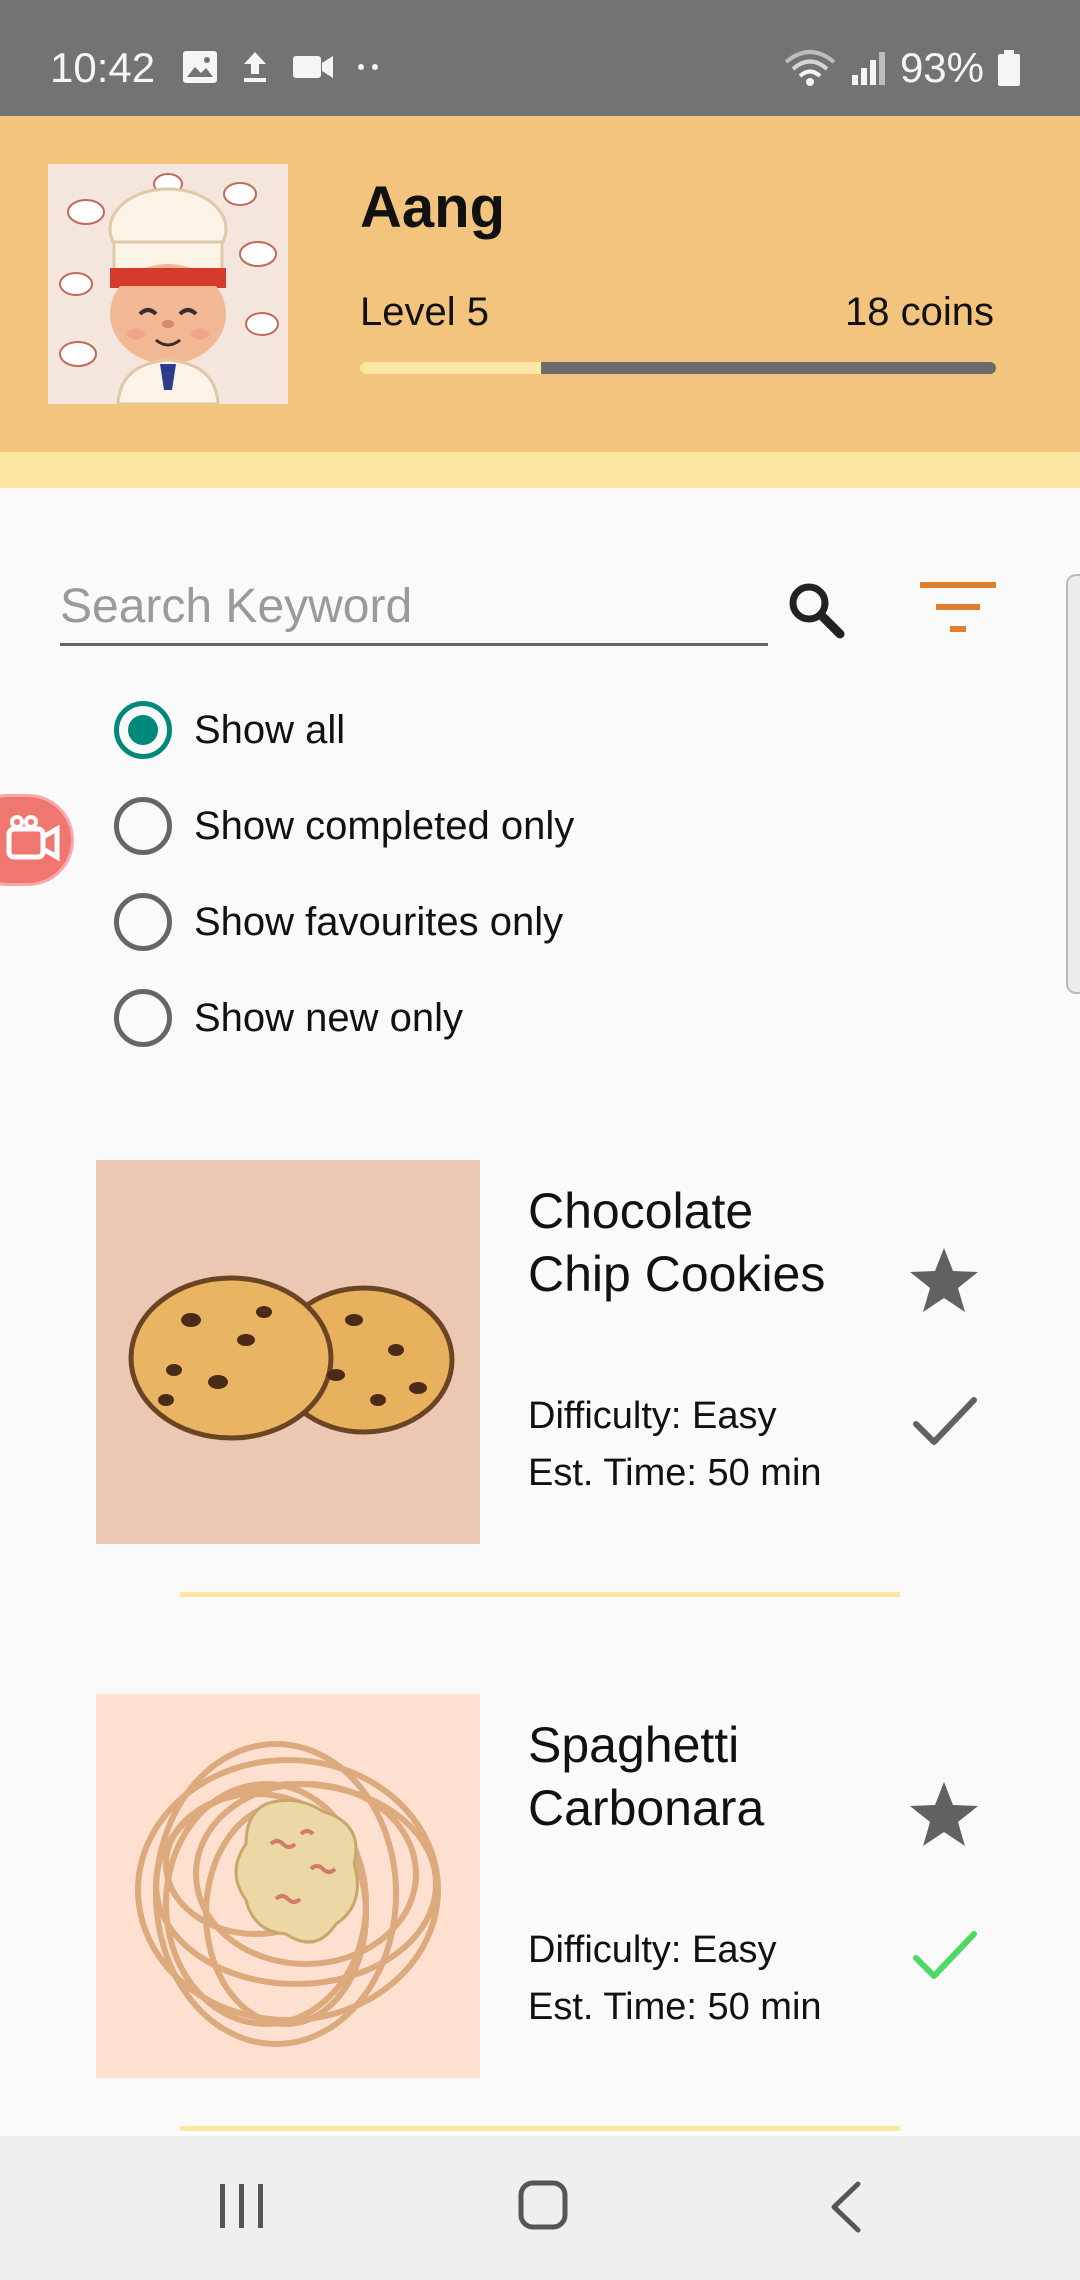 The width and height of the screenshot is (1080, 2280). Describe the element at coordinates (810, 68) in the screenshot. I see `wifi-icon` at that location.